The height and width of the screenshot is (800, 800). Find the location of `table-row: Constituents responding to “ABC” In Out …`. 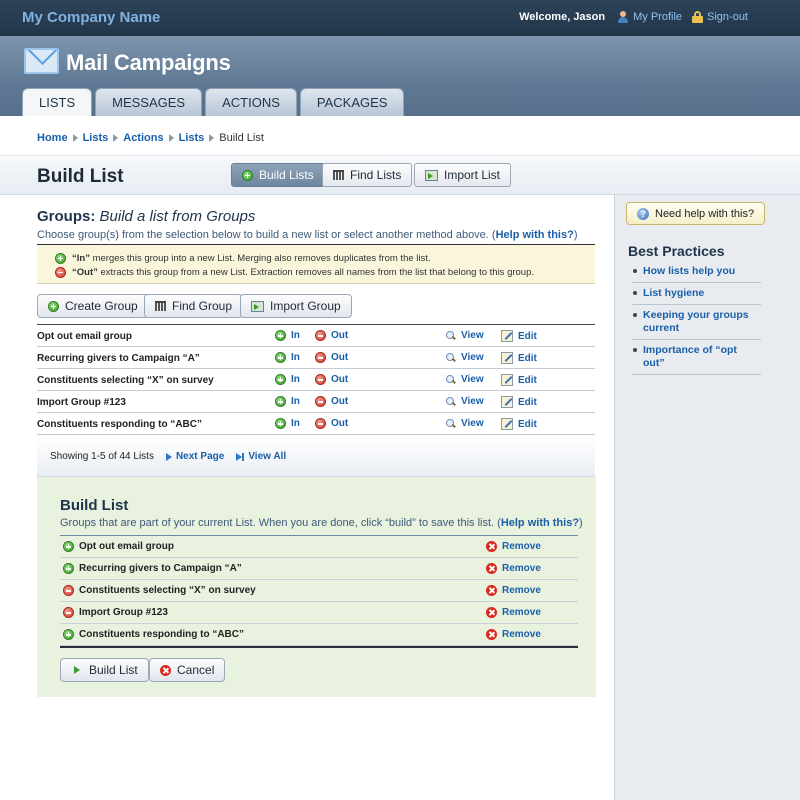

table-row: Constituents responding to “ABC” In Out … is located at coordinates (316, 424).